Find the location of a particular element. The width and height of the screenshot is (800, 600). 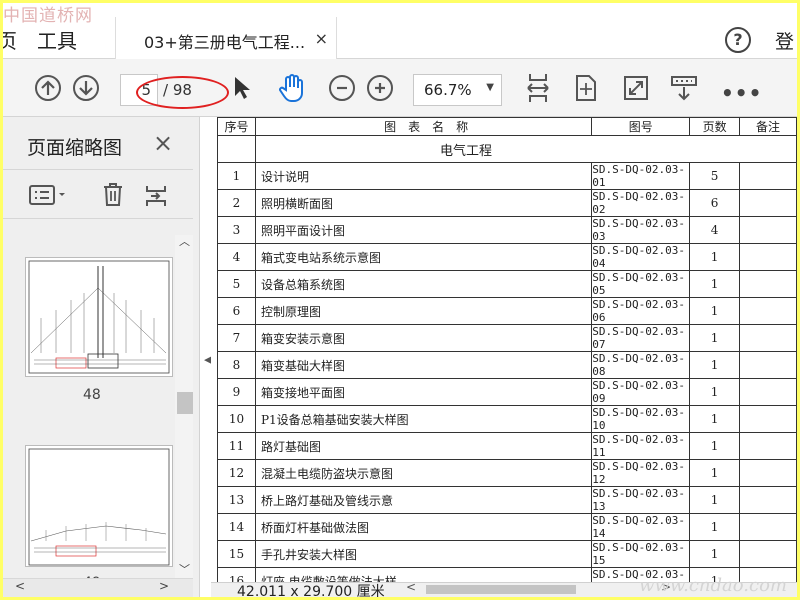

table-row: 14 桥面灯杆基础做法图 SD.S-DQ-02.03-14 1 is located at coordinates (507, 527).